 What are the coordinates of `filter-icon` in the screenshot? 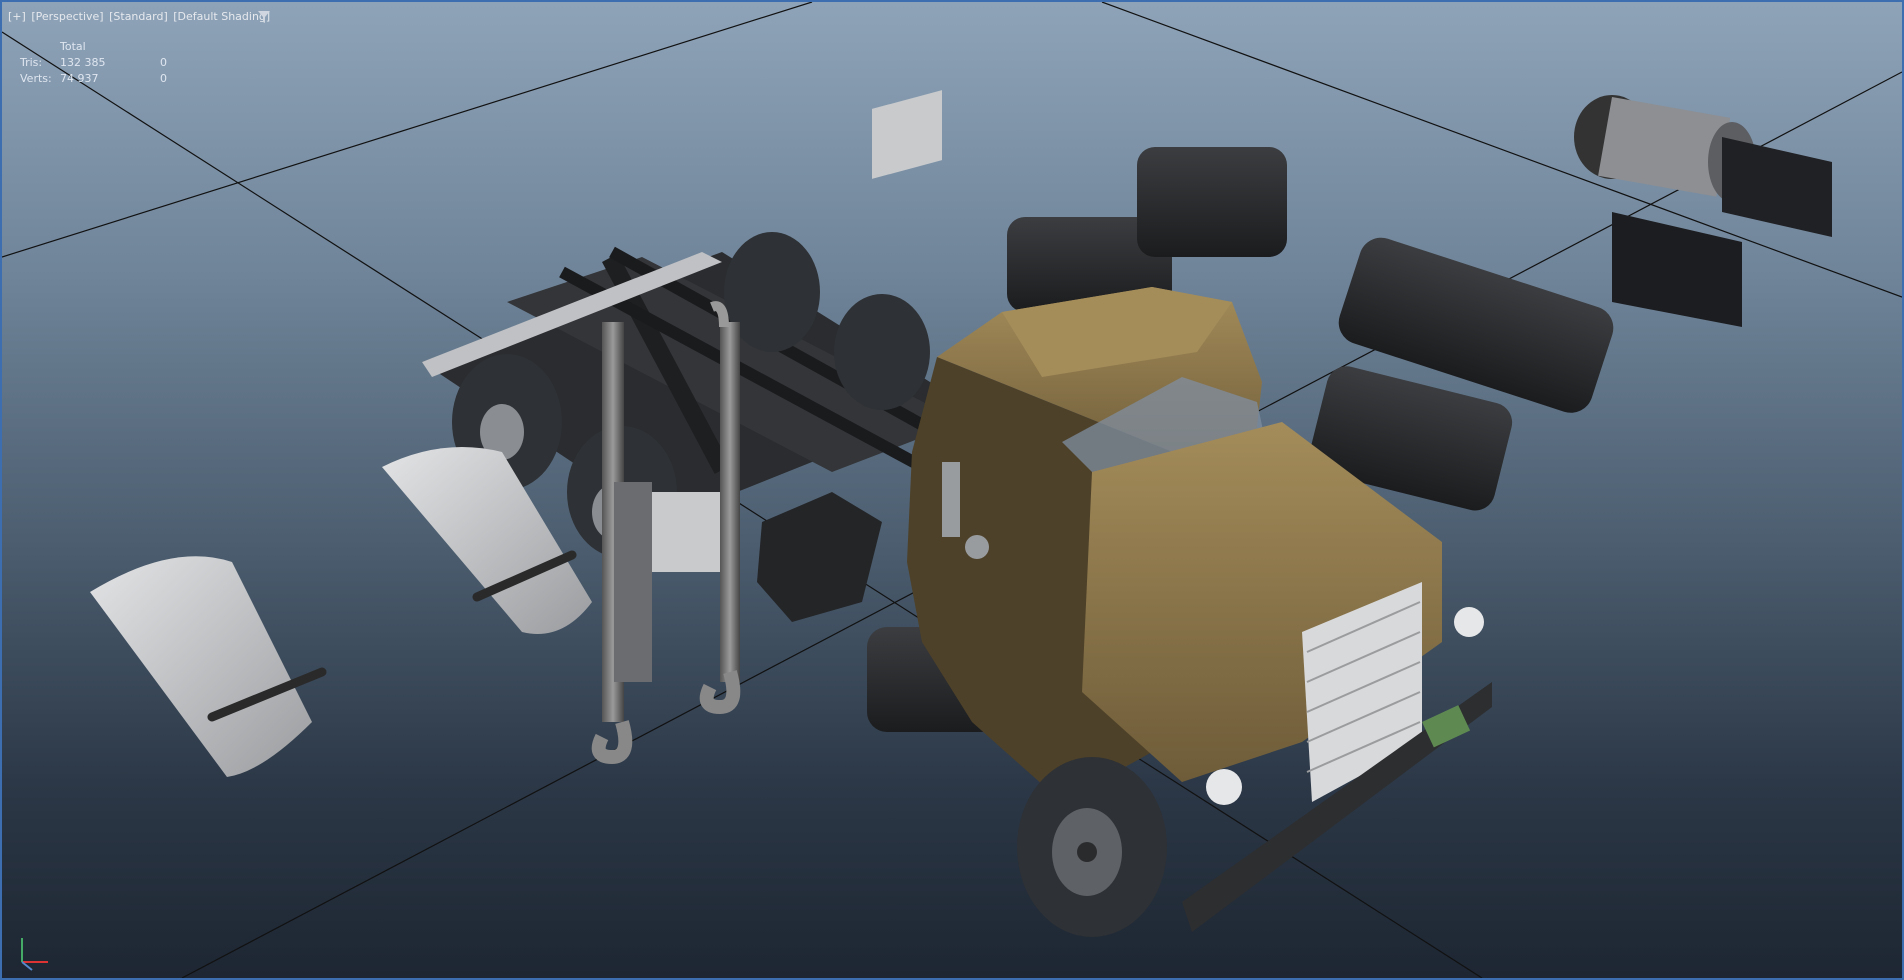 It's located at (264, 17).